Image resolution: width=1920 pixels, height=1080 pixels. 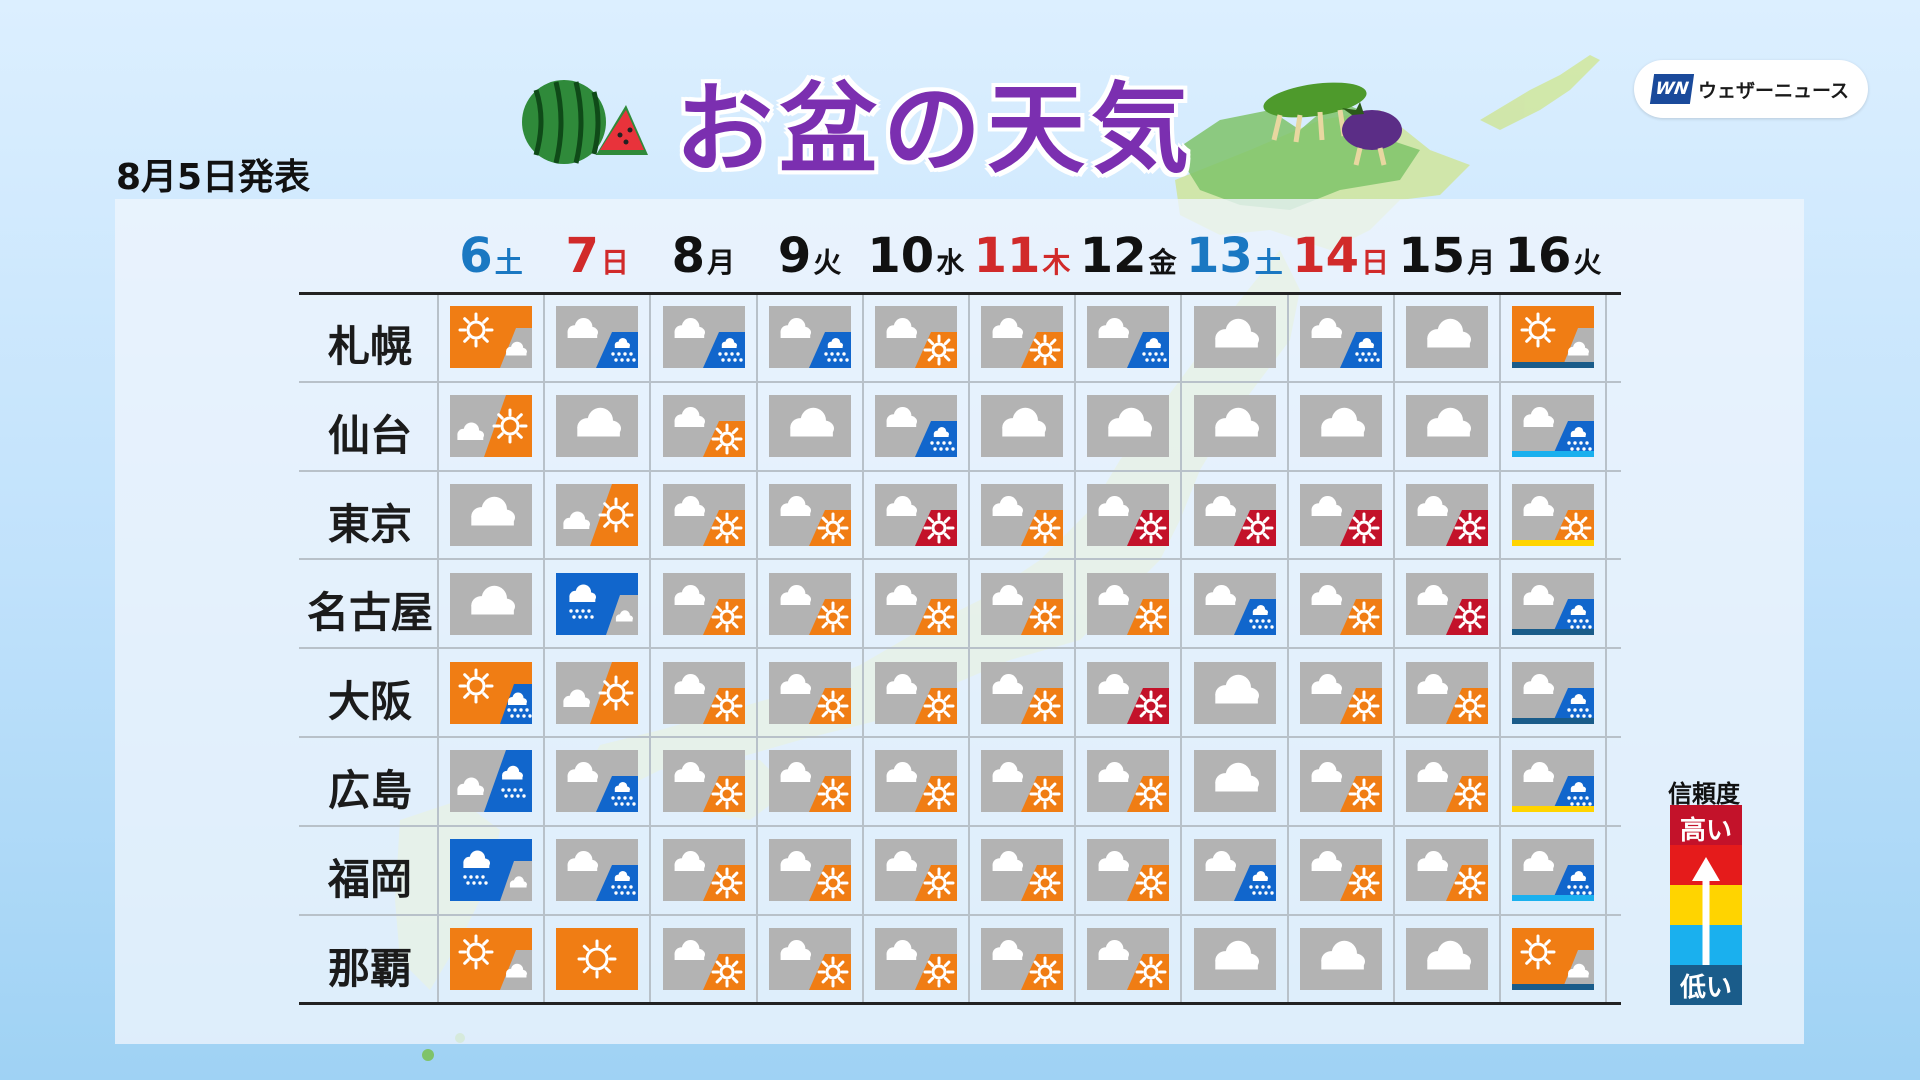 I want to click on city-name: 仙台, so click(x=369, y=435).